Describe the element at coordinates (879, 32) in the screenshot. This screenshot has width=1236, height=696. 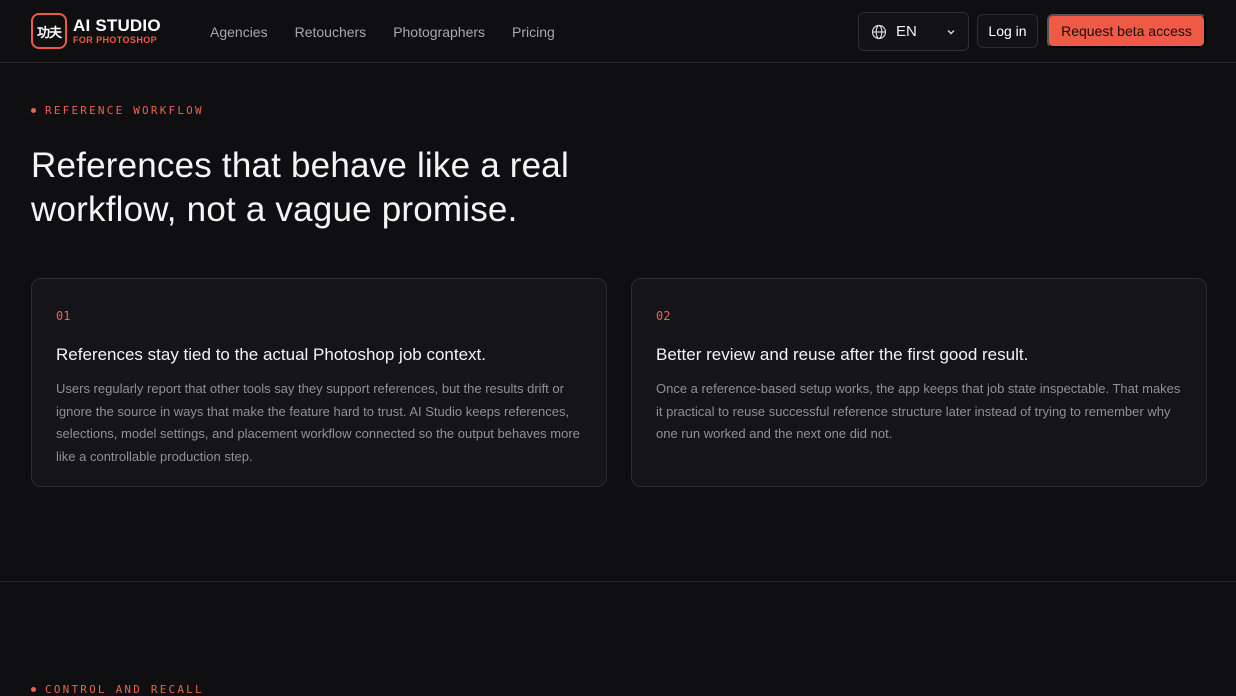
I see `globe-icon` at that location.